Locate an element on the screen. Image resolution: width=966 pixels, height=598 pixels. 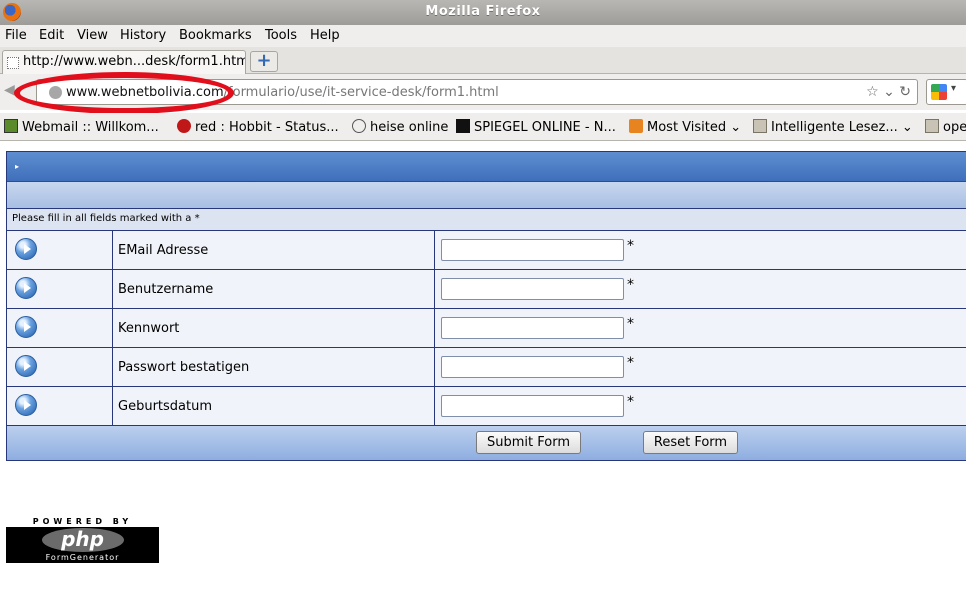
bookmark-heise: heise online is located at coordinates (400, 127).